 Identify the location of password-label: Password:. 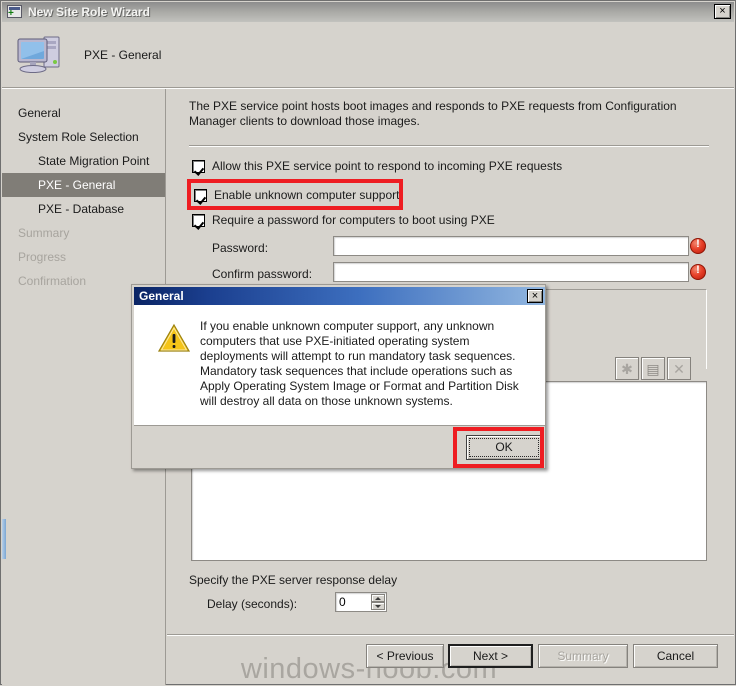
(240, 248).